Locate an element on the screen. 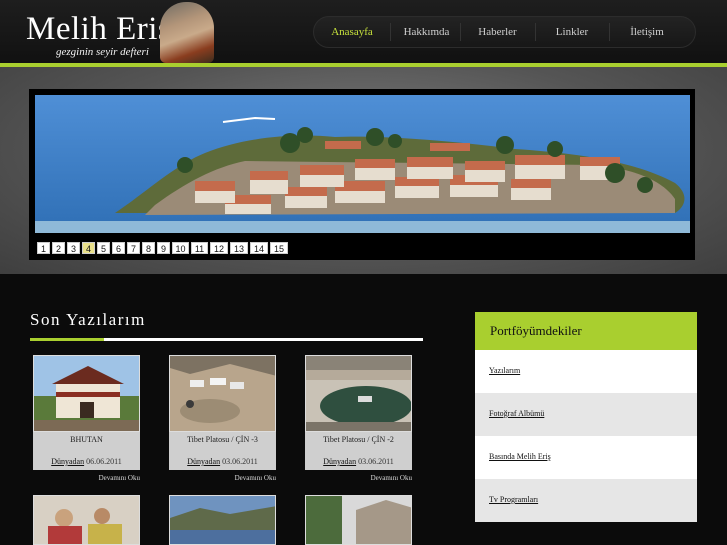  recent-posts-heading: Son Yazılarım is located at coordinates (88, 319).